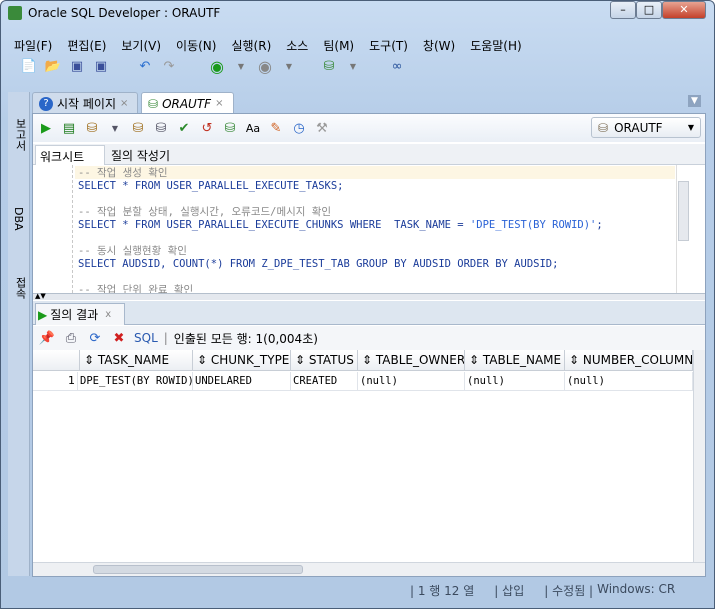 Image resolution: width=715 pixels, height=609 pixels. Describe the element at coordinates (509, 591) in the screenshot. I see `insert-mode: | 삽입` at that location.